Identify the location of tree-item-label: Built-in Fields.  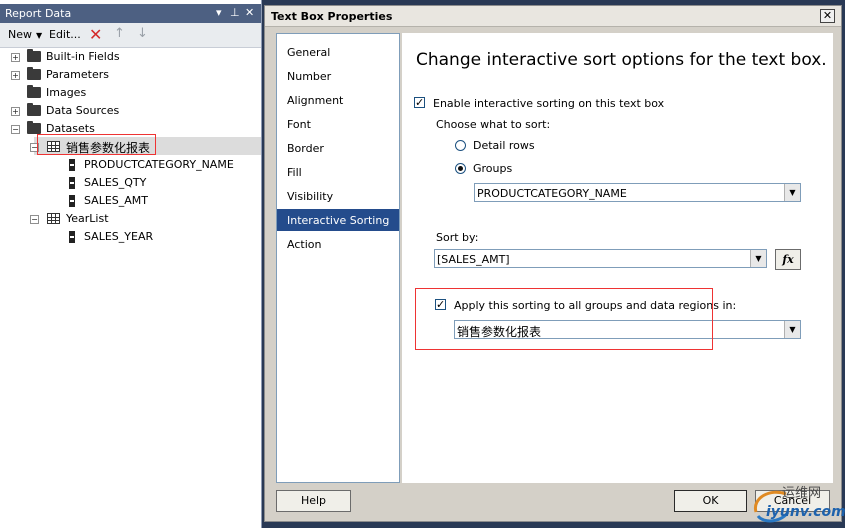
(83, 56).